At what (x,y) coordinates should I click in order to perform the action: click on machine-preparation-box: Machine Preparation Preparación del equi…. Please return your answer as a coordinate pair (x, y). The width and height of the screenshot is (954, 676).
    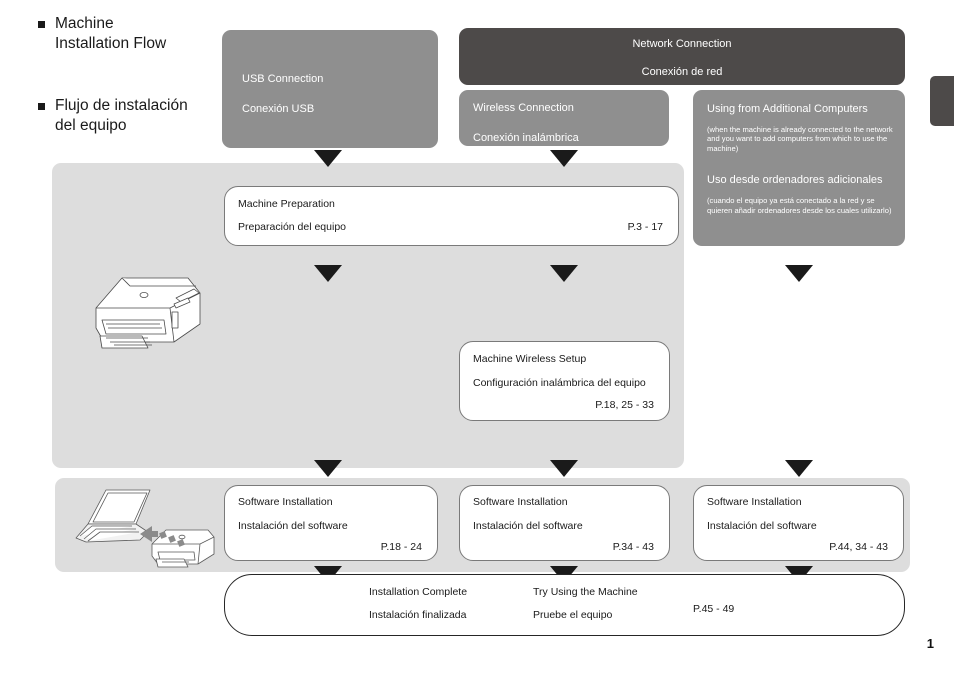
    Looking at the image, I should click on (451, 216).